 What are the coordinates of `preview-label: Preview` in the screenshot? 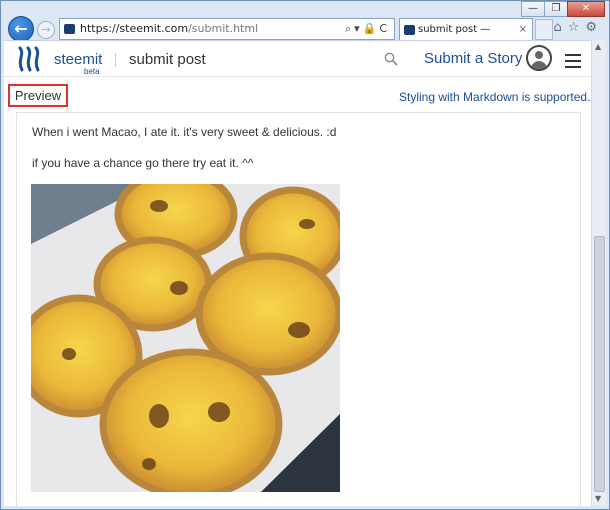 It's located at (38, 95).